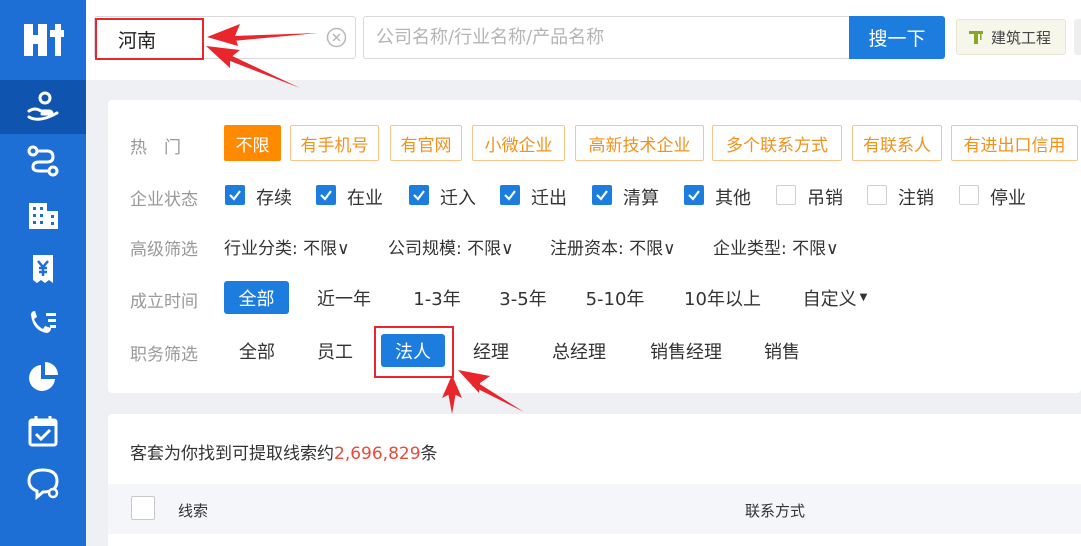 The image size is (1081, 546). Describe the element at coordinates (164, 200) in the screenshot. I see `status-row-label: 企业状态` at that location.